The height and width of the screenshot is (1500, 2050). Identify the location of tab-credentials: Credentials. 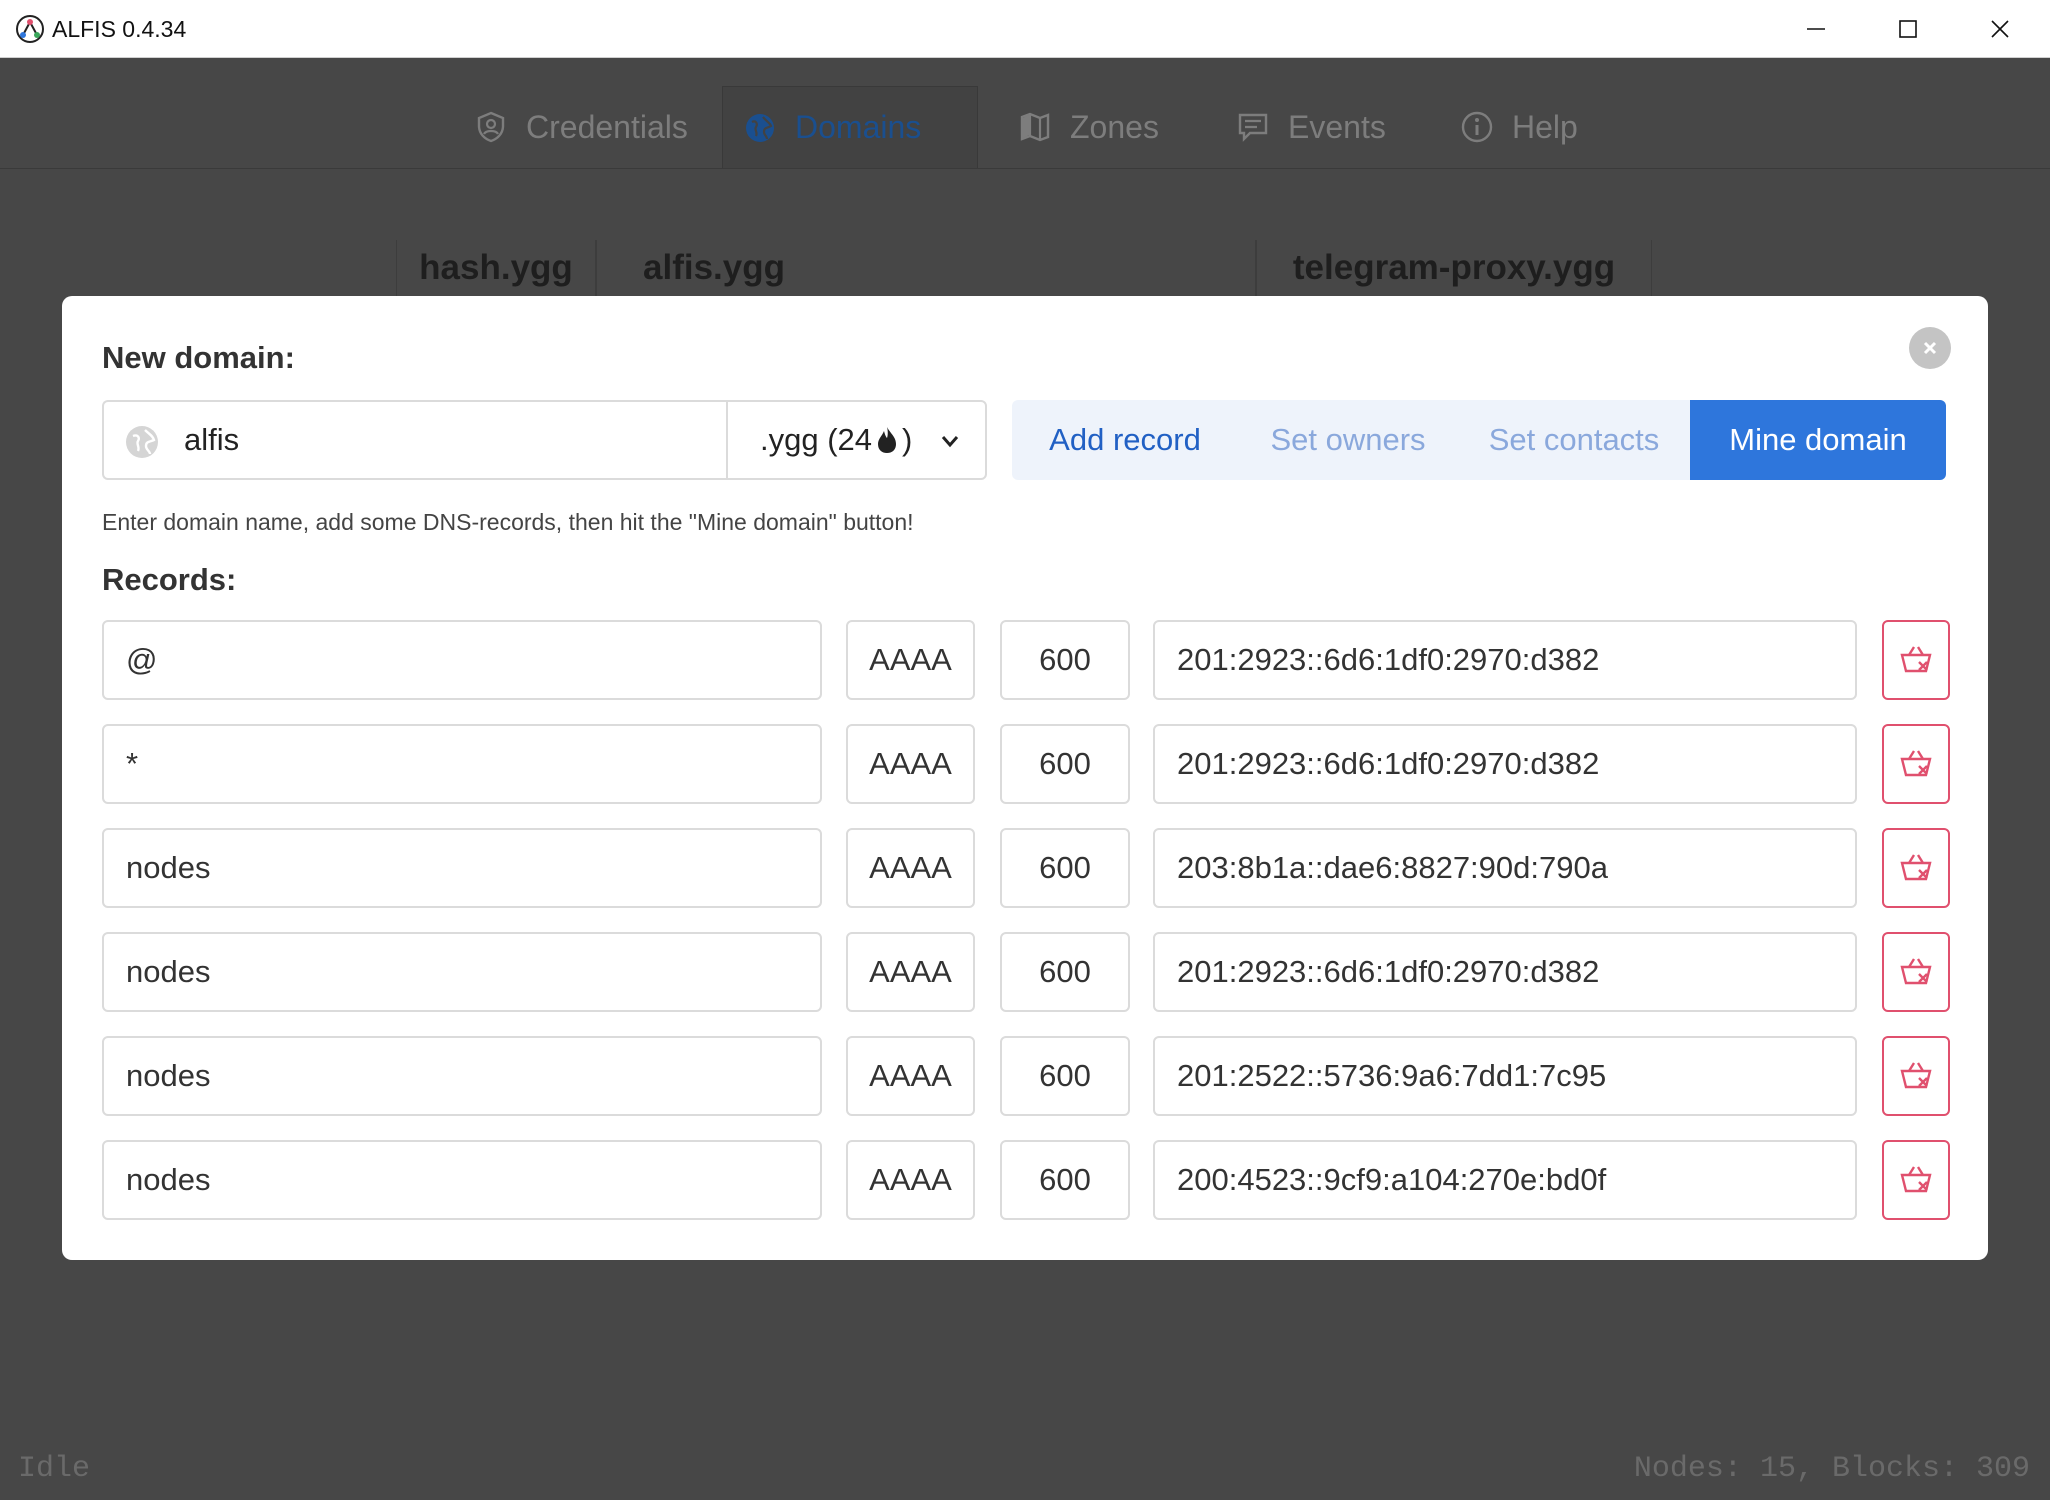
(584, 127).